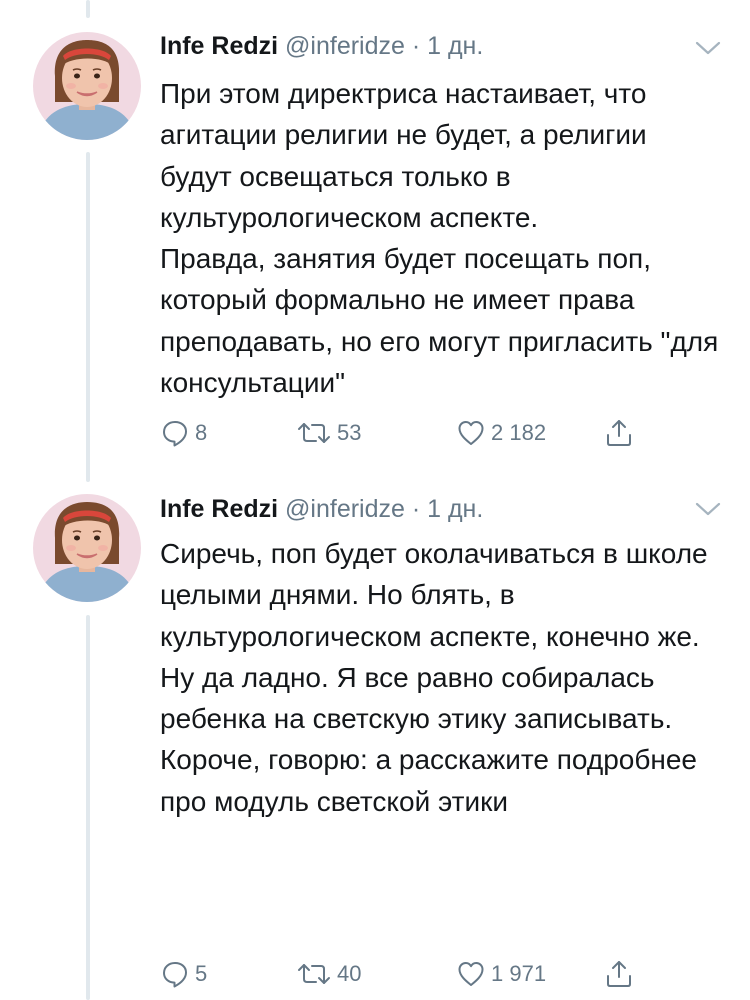  What do you see at coordinates (420, 433) in the screenshot?
I see `tweet-actions: 8 53 2 182` at bounding box center [420, 433].